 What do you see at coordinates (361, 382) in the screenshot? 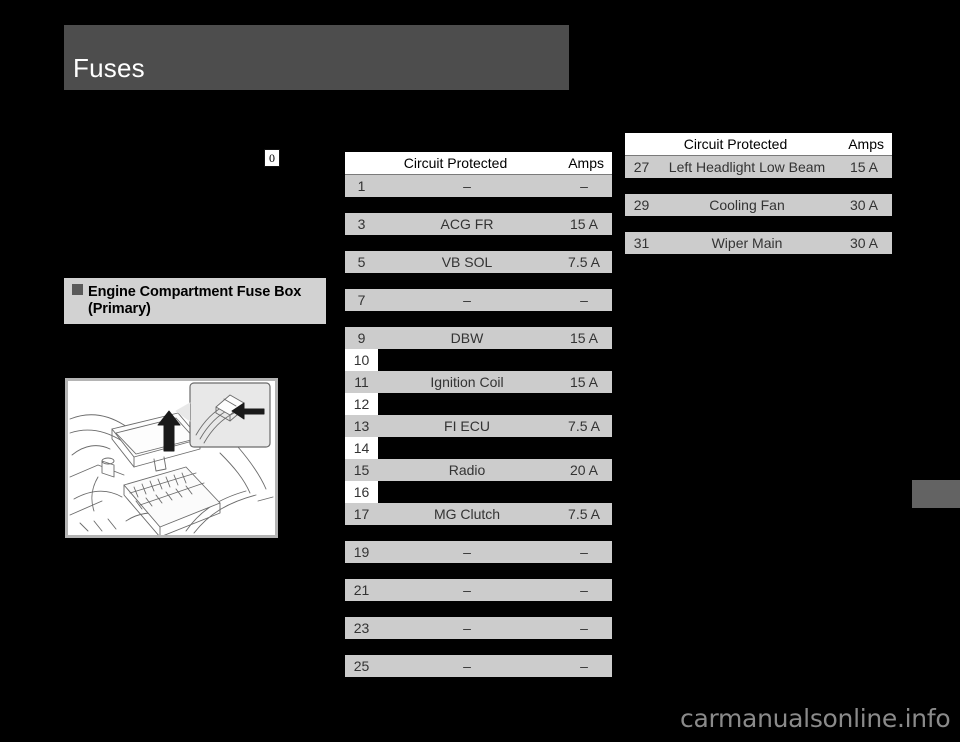
I see `fuse-number: 11` at bounding box center [361, 382].